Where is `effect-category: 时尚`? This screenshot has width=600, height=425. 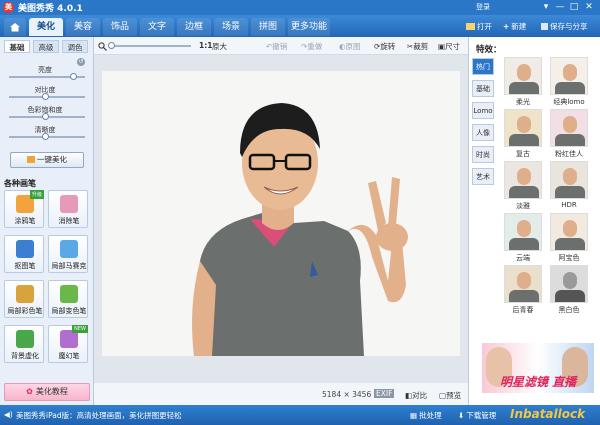
effect-category: 时尚 is located at coordinates (483, 154).